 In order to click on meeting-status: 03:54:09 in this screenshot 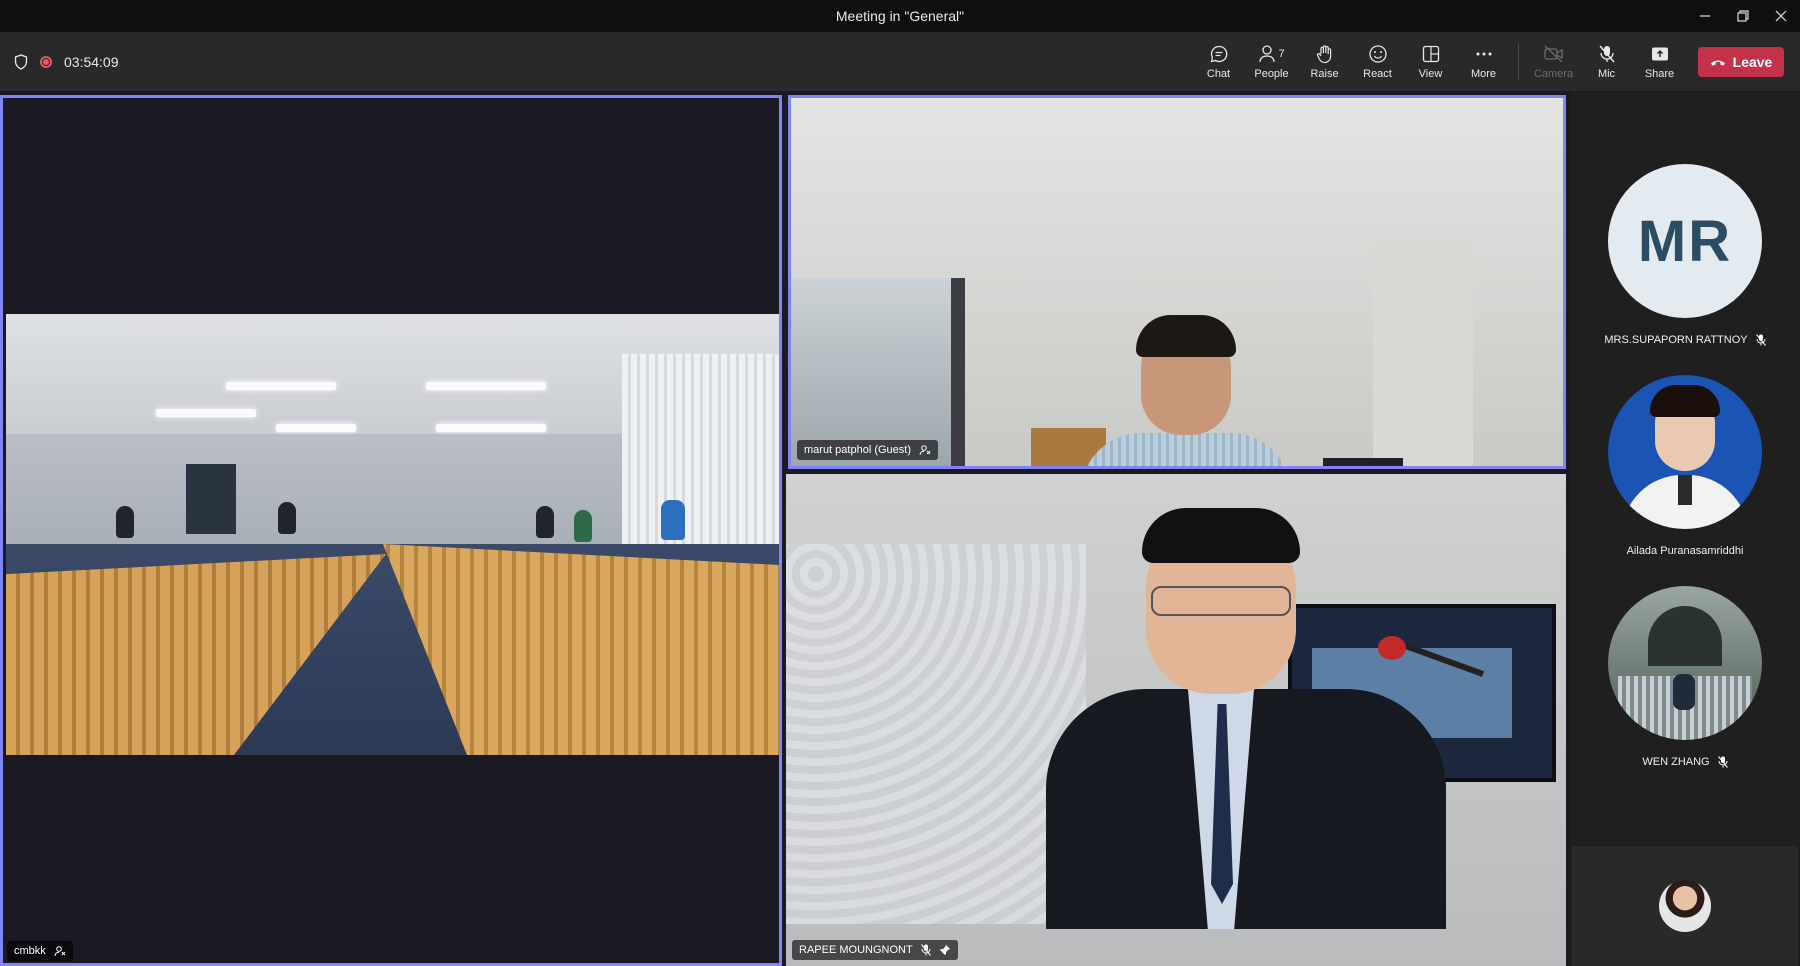, I will do `click(66, 61)`.